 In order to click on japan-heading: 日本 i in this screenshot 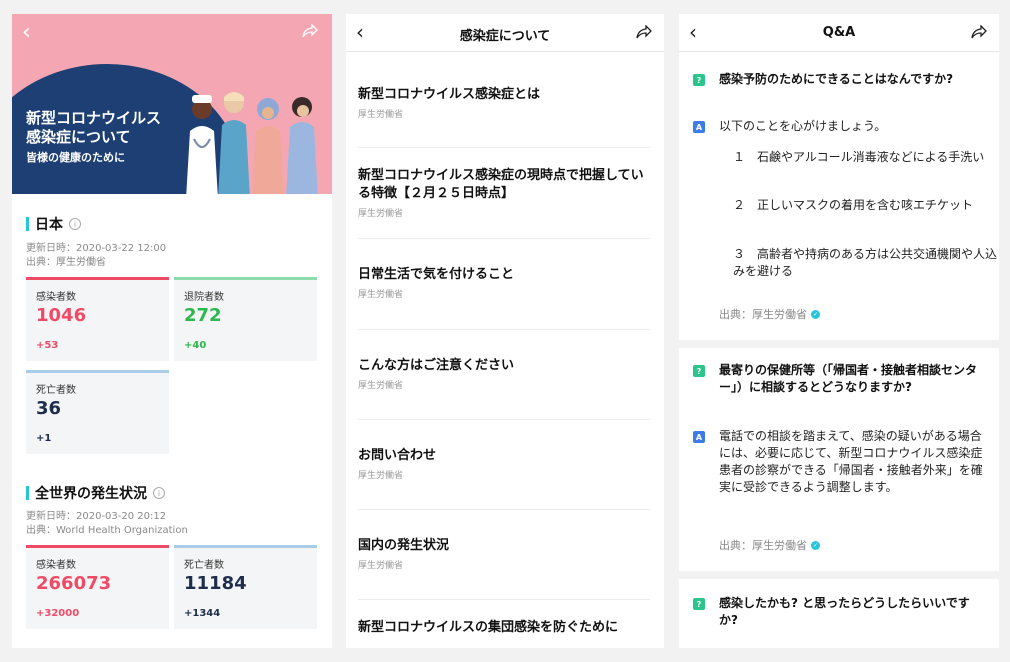, I will do `click(53, 224)`.